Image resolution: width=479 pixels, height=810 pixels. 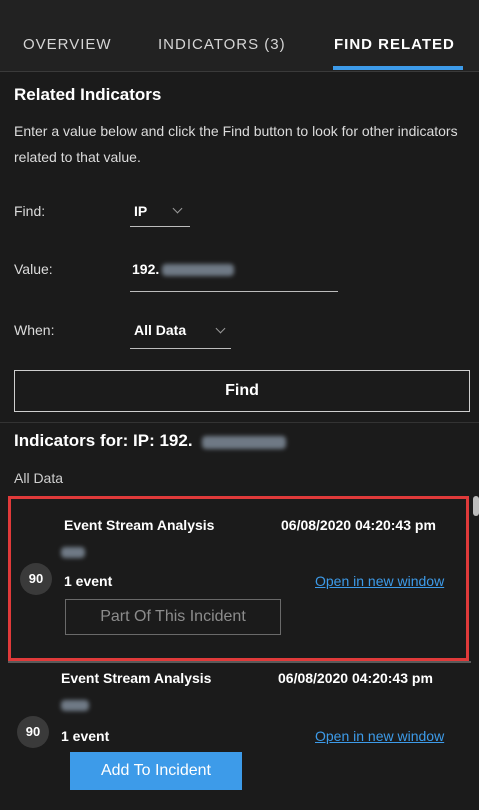 I want to click on indicators-title-text: Indicators for: IP: 192., so click(x=103, y=440).